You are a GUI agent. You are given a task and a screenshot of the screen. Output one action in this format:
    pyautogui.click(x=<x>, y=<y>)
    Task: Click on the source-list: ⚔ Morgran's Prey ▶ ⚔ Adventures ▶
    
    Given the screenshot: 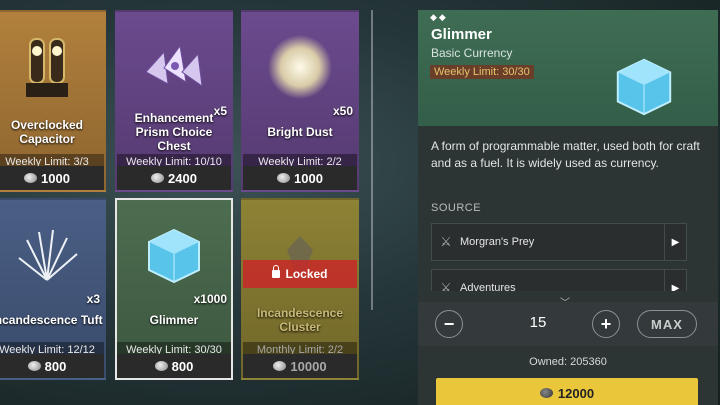 What is the action you would take?
    pyautogui.click(x=568, y=257)
    